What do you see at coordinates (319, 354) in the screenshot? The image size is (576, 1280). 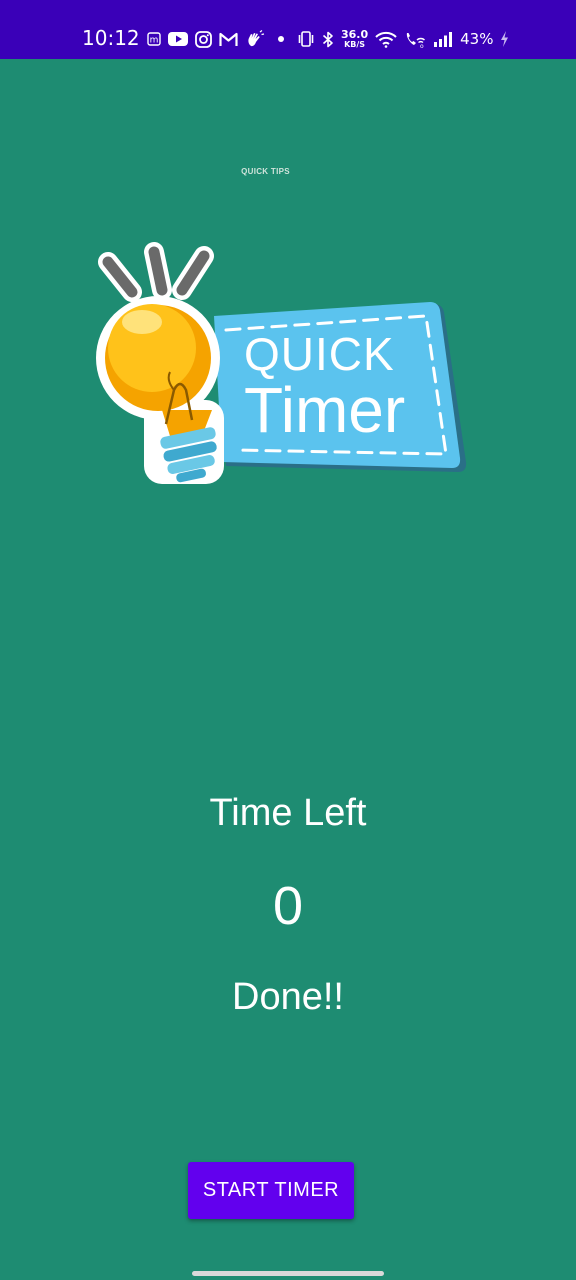 I see `logo-text-quick: QUICK` at bounding box center [319, 354].